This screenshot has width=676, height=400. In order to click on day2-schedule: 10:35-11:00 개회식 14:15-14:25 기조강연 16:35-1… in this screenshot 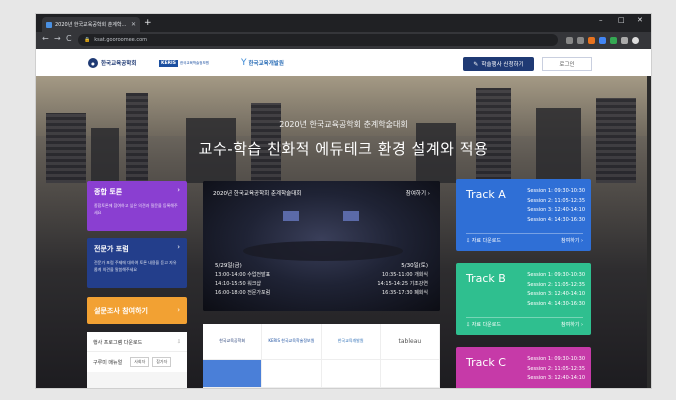, I will do `click(402, 284)`.